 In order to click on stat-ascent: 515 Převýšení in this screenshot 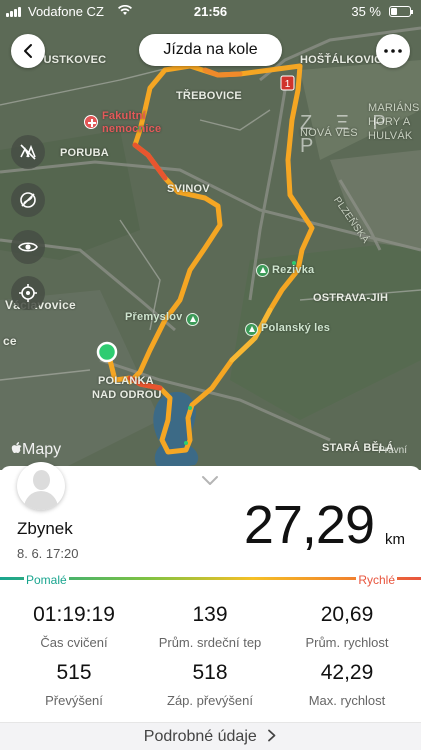, I will do `click(74, 684)`.